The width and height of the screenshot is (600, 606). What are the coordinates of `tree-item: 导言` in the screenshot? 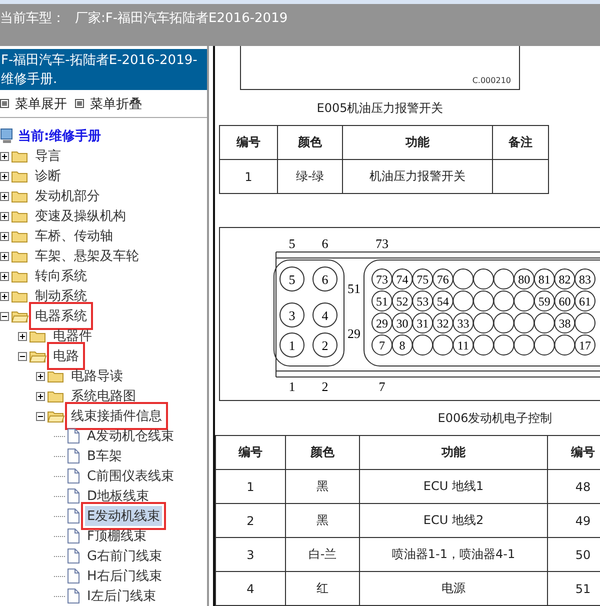 It's located at (48, 156).